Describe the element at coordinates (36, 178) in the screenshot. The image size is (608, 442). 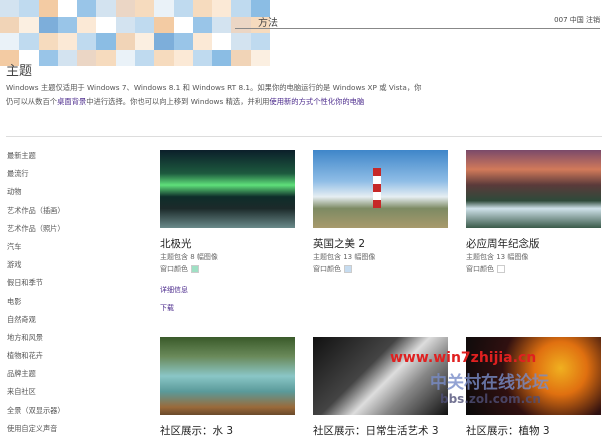
I see `sidebar-item: 最流行` at that location.